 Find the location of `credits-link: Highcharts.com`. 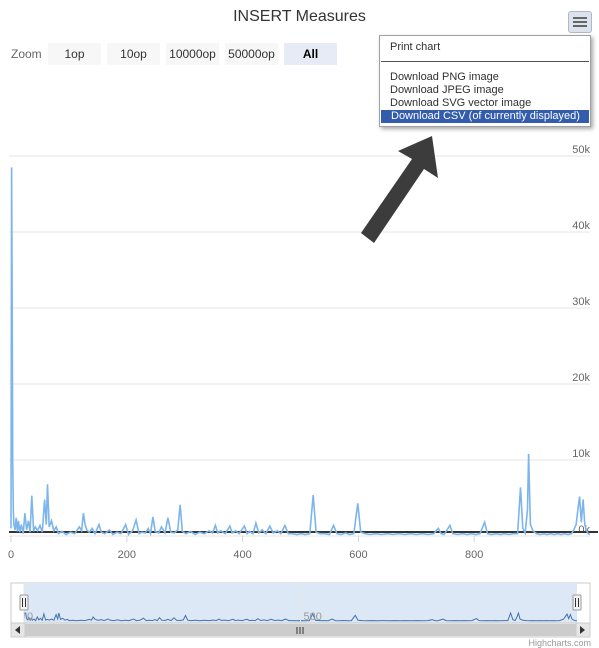

credits-link: Highcharts.com is located at coordinates (559, 643).